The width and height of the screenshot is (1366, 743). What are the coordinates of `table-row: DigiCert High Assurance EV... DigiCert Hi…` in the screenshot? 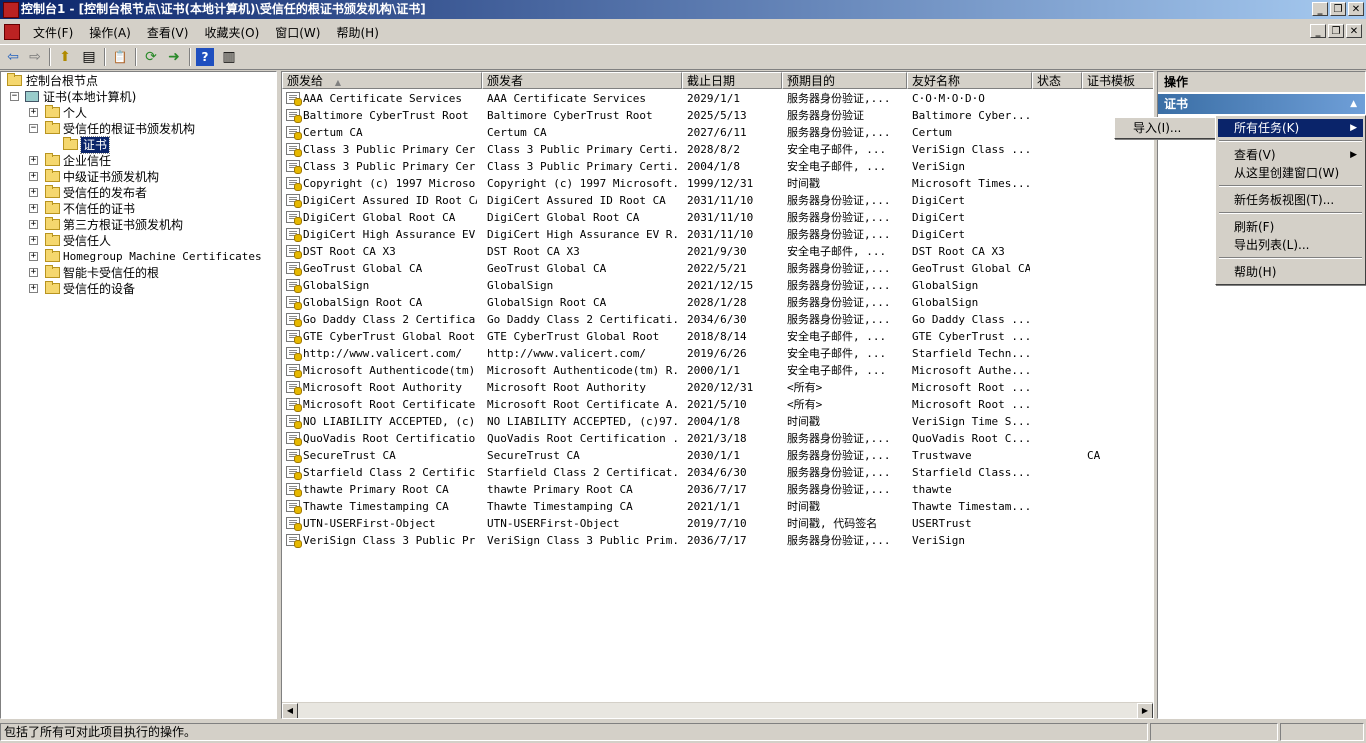 It's located at (717, 234).